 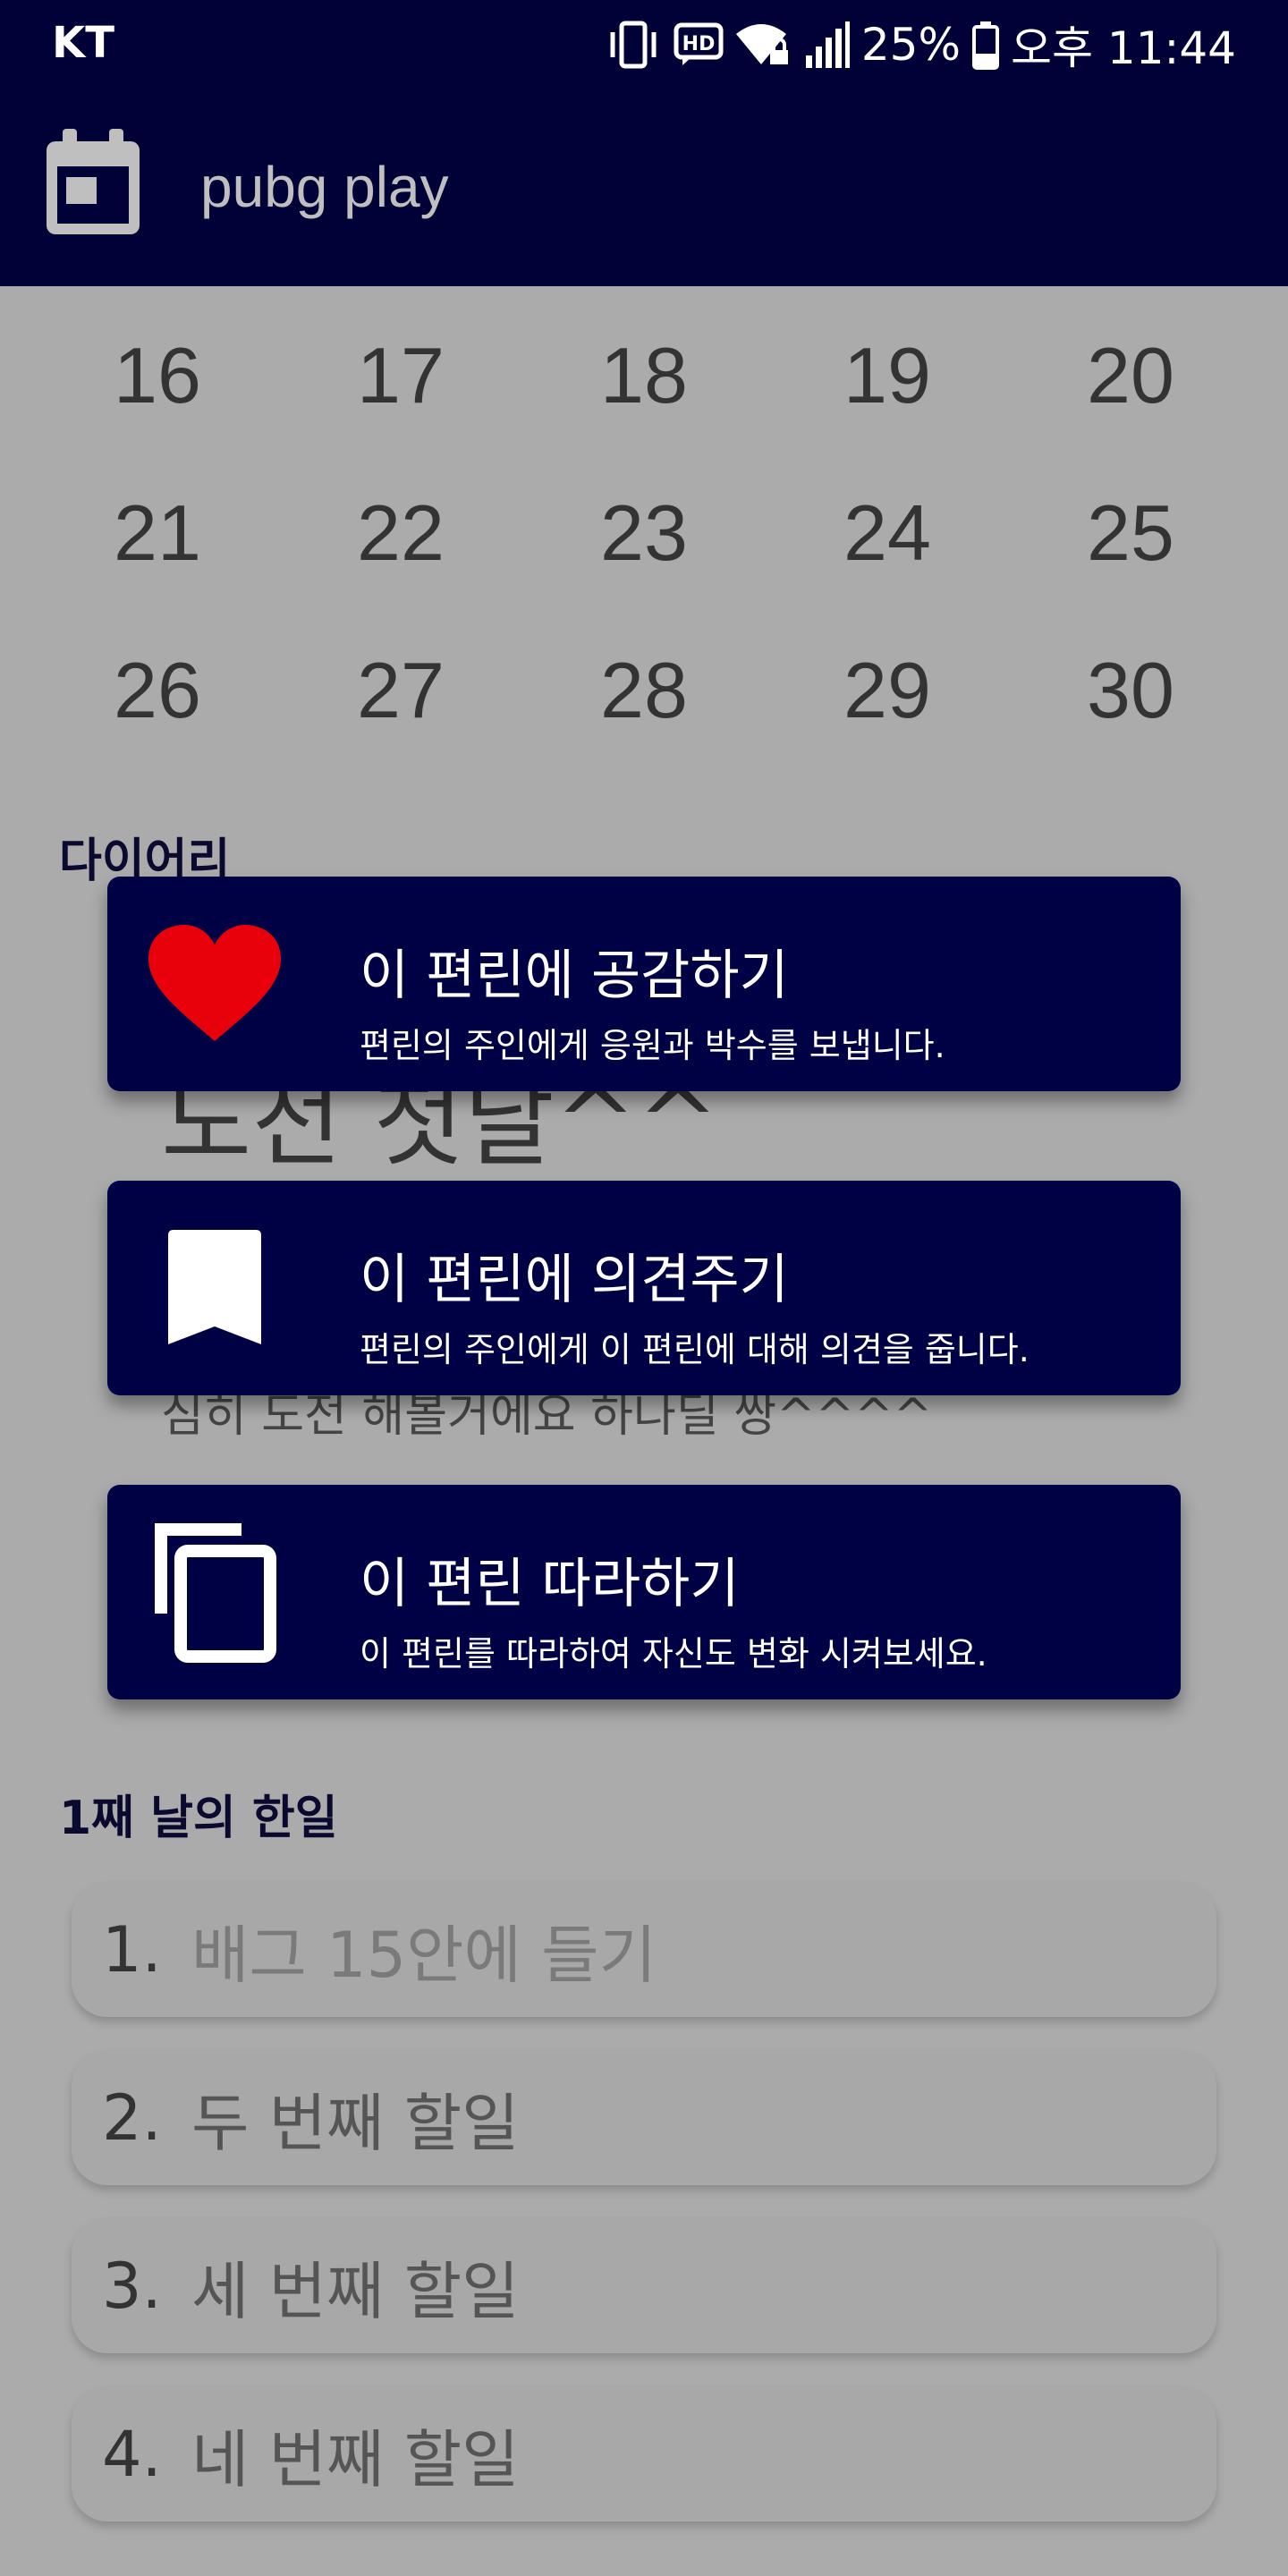 What do you see at coordinates (887, 715) in the screenshot?
I see `calendar-day: 29` at bounding box center [887, 715].